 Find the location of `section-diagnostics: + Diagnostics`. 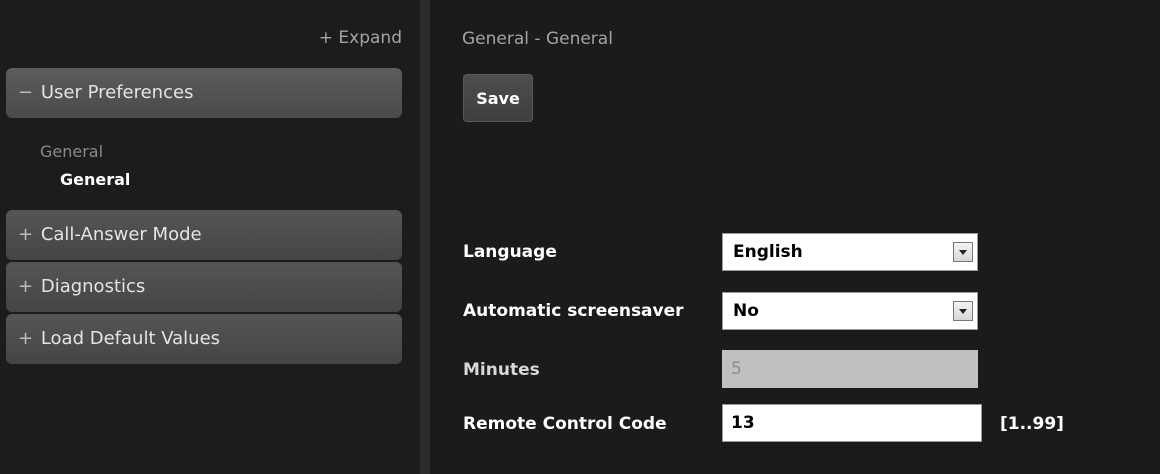

section-diagnostics: + Diagnostics is located at coordinates (204, 287).